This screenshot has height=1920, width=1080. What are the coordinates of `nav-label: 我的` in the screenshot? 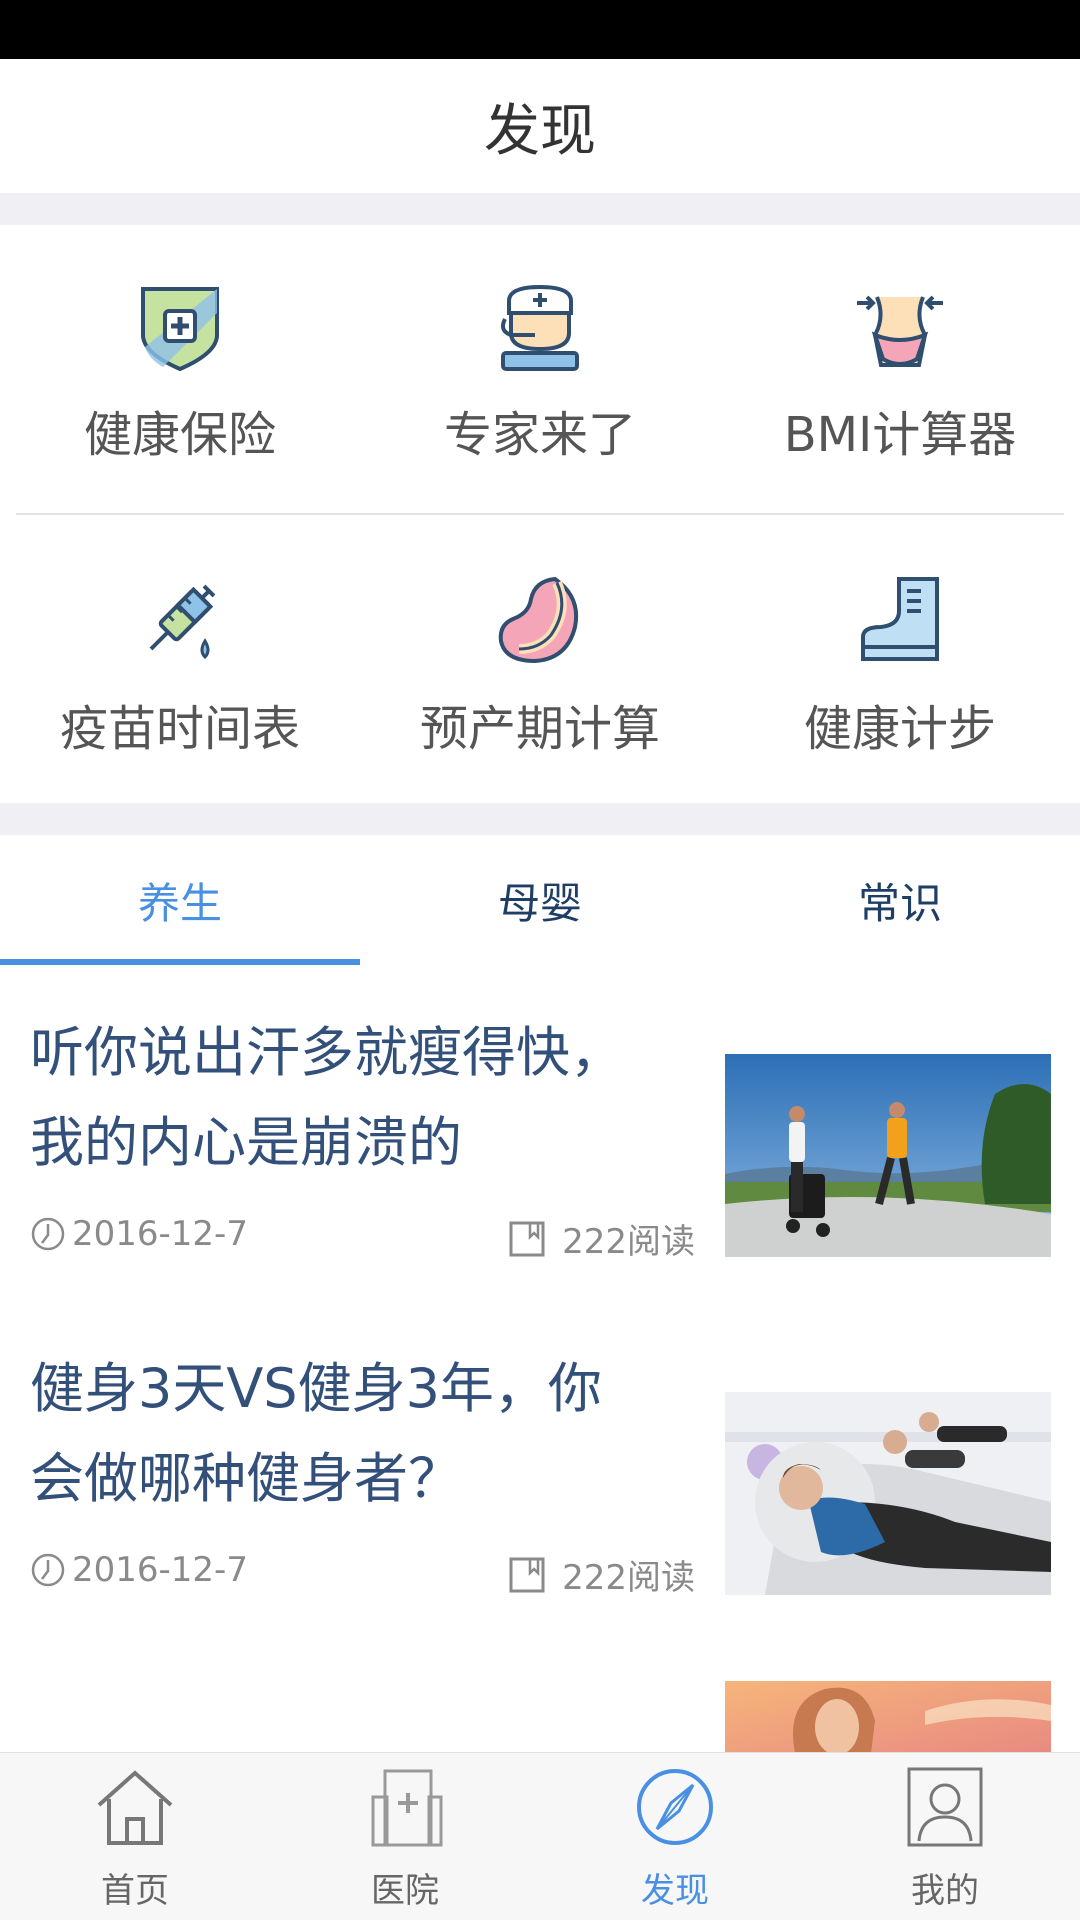 It's located at (945, 1891).